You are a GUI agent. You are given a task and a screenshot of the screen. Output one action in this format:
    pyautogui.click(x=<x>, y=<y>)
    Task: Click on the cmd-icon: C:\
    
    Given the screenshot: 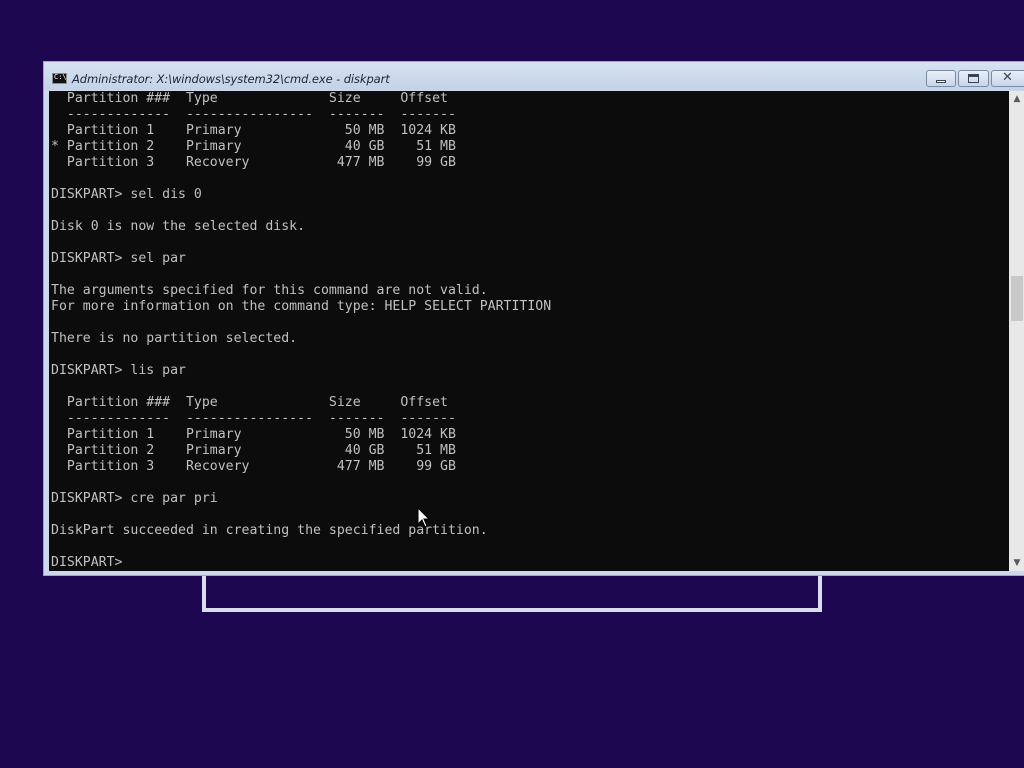 What is the action you would take?
    pyautogui.click(x=59, y=78)
    